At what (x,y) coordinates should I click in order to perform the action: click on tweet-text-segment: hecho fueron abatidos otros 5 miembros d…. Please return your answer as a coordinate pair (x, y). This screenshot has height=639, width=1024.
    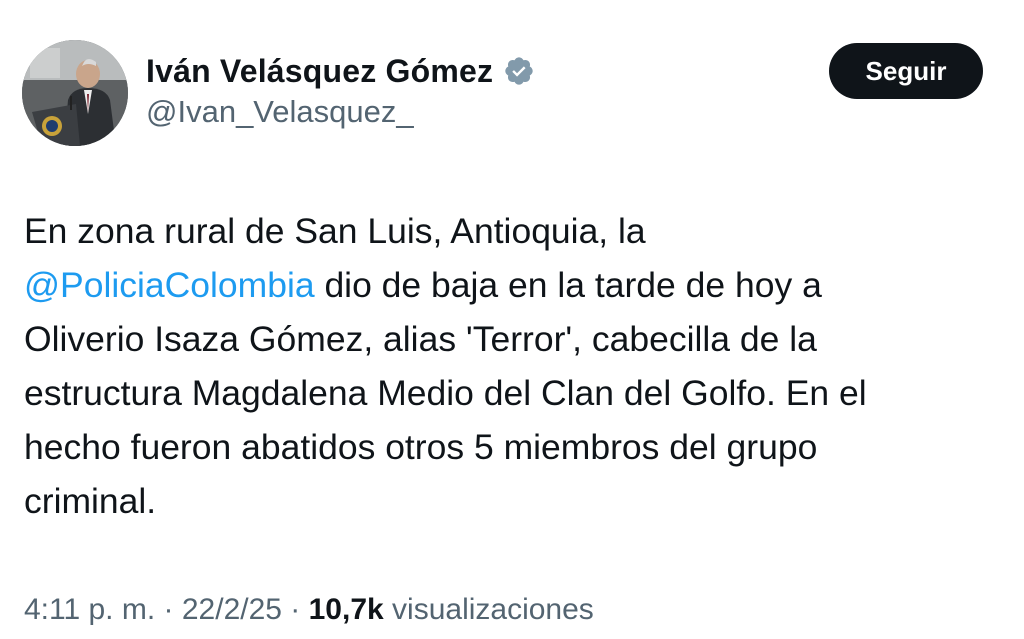
    Looking at the image, I should click on (421, 447).